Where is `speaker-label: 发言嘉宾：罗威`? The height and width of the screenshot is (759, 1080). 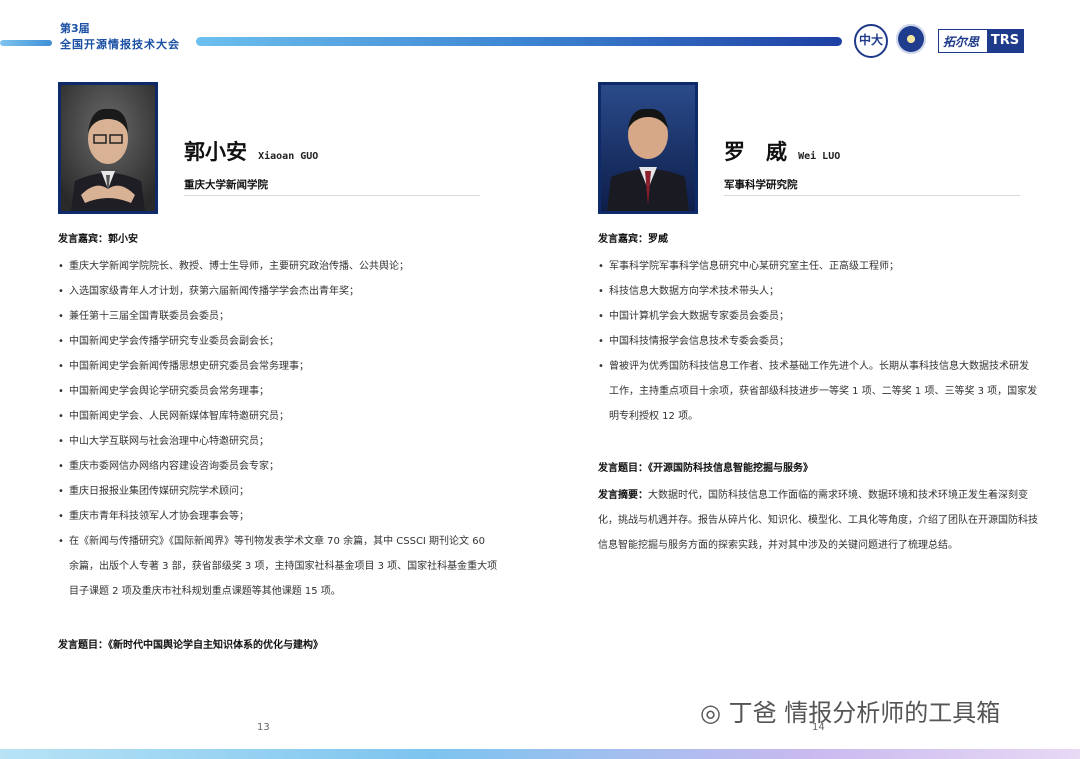
speaker-label: 发言嘉宾：罗威 is located at coordinates (633, 239).